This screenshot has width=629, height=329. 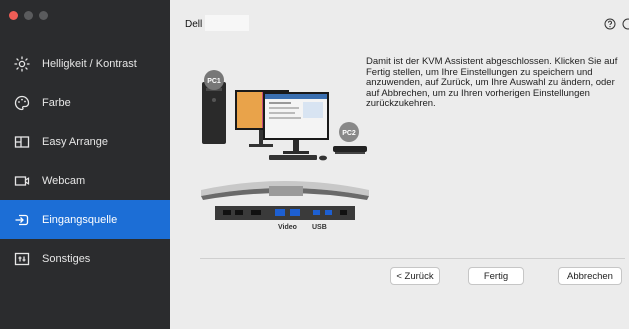 What do you see at coordinates (625, 24) in the screenshot?
I see `more-options-icon` at bounding box center [625, 24].